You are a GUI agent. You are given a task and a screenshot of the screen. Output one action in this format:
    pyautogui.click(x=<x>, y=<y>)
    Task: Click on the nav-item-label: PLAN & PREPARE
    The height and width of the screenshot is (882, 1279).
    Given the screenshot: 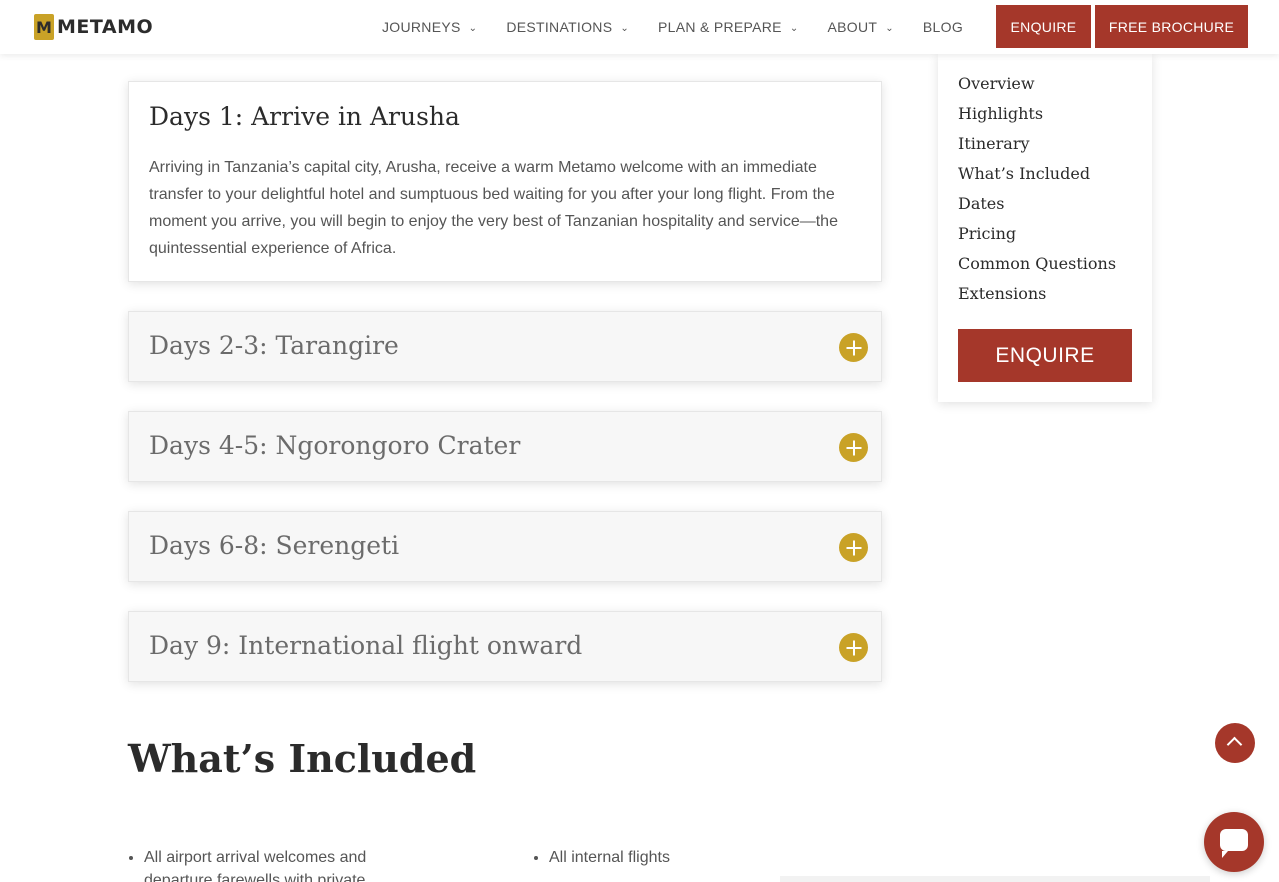 What is the action you would take?
    pyautogui.click(x=720, y=27)
    